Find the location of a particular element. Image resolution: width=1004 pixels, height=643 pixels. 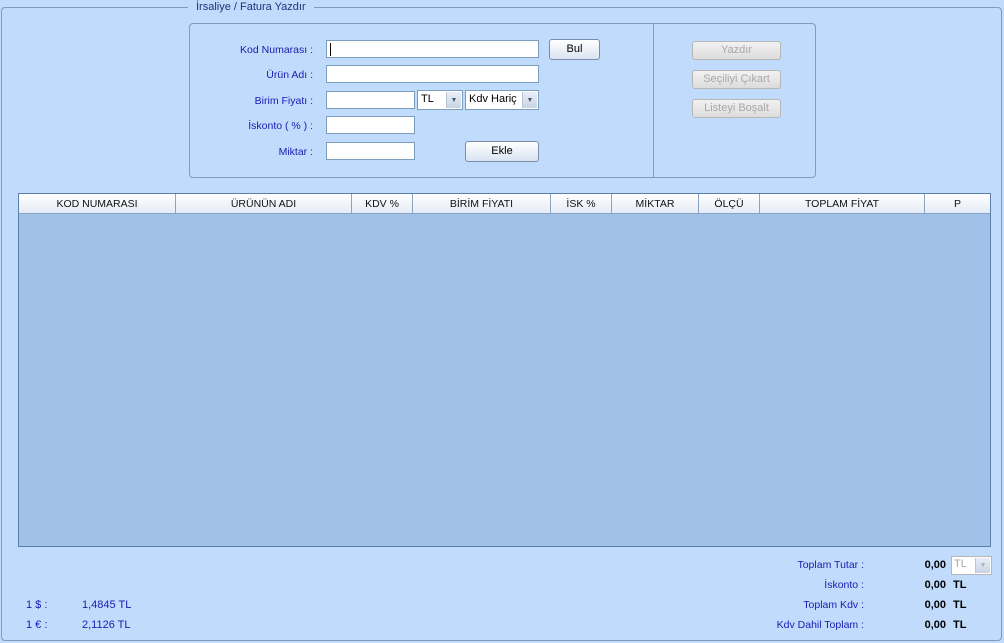

urun-adi-input is located at coordinates (432, 74).